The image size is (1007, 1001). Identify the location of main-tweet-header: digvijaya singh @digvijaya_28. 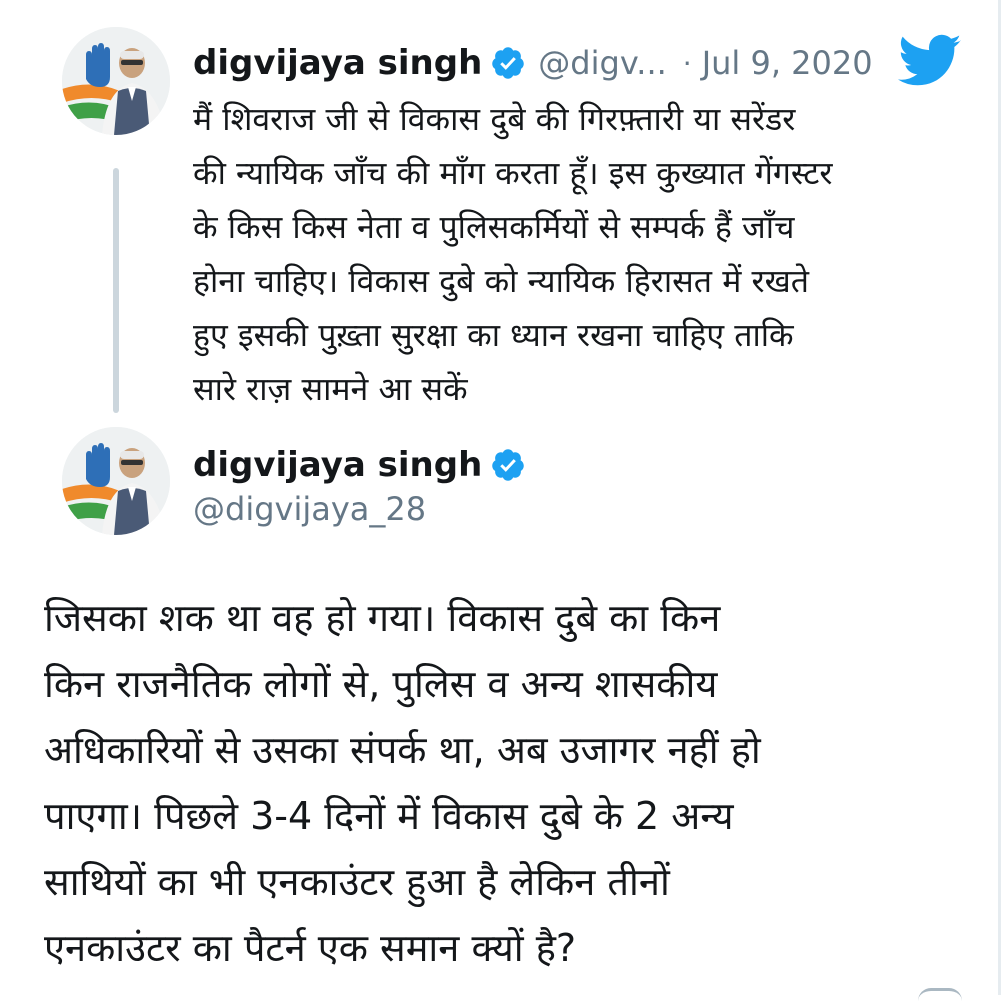
(500, 495).